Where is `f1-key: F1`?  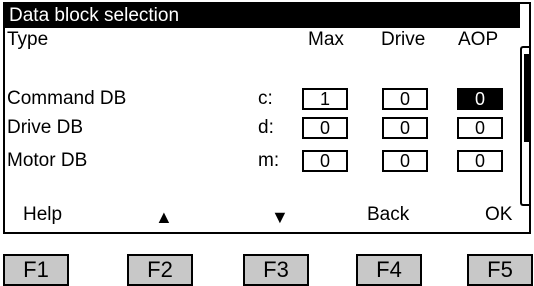
f1-key: F1 is located at coordinates (36, 270).